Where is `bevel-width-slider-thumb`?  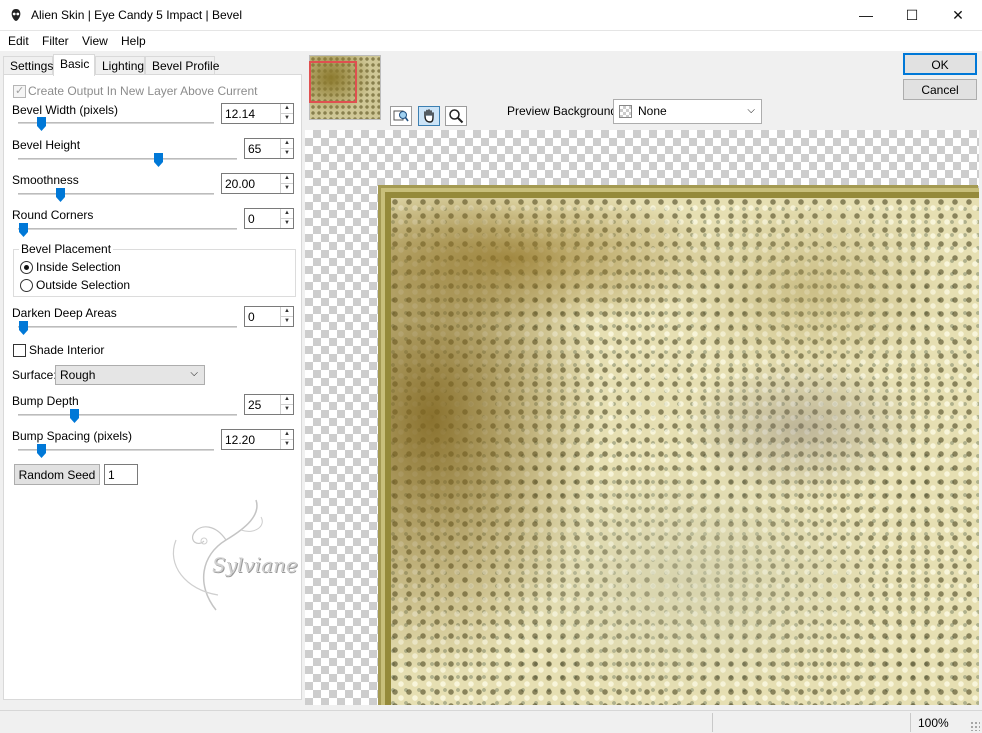
bevel-width-slider-thumb is located at coordinates (41, 124).